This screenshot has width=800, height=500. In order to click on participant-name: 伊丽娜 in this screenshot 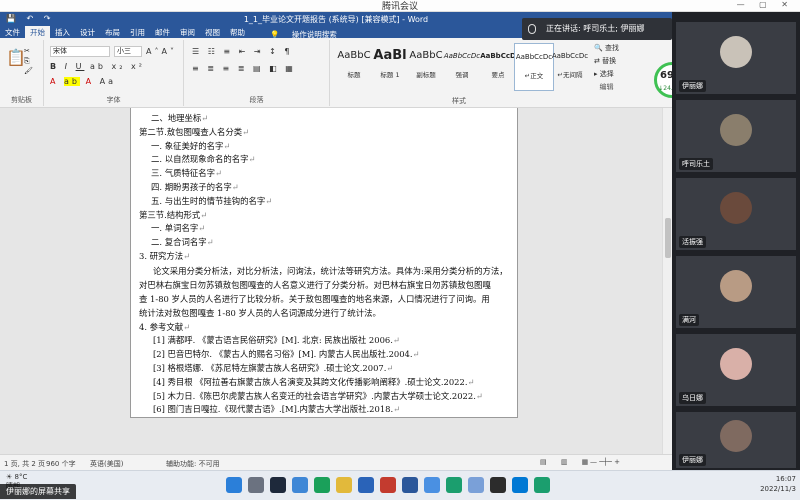, I will do `click(692, 460)`.